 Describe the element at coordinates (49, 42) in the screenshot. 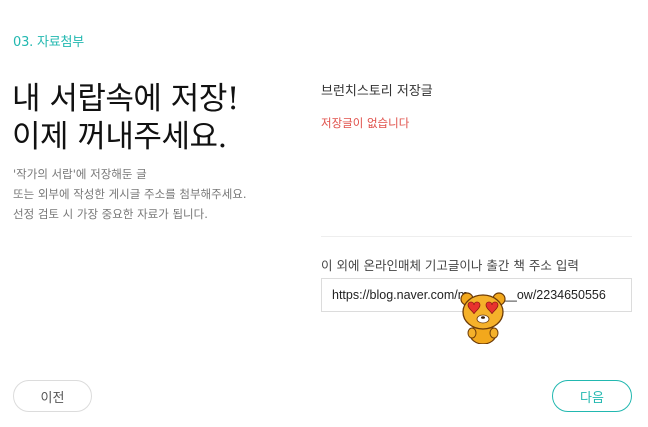

I see `step-label: 03. 자료첨부` at that location.